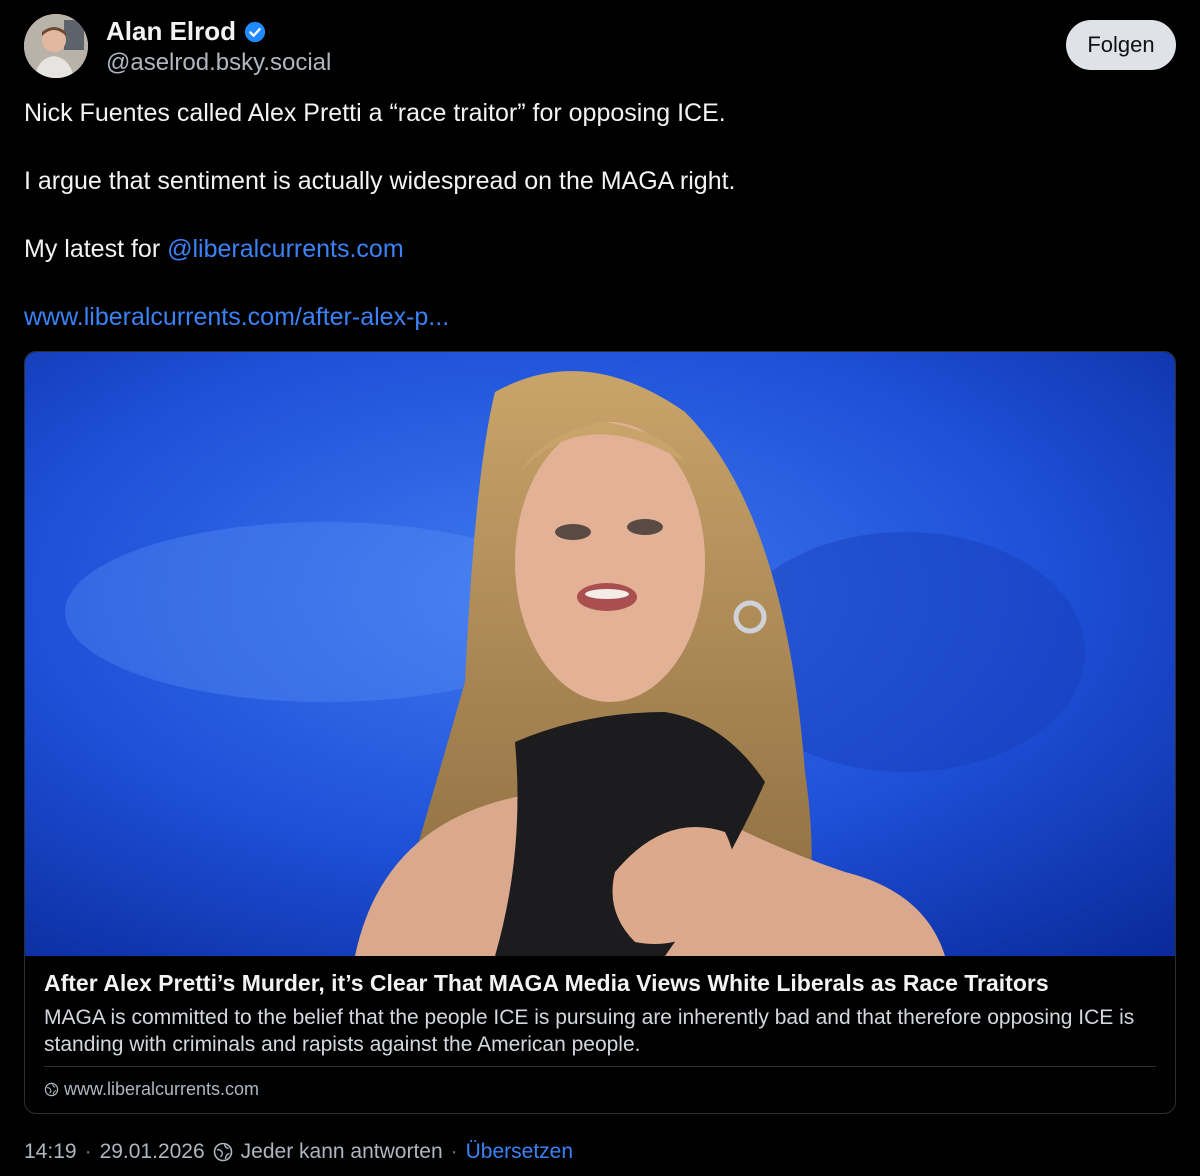 The image size is (1200, 1176). What do you see at coordinates (519, 1152) in the screenshot?
I see `translate-link: Übersetzen` at bounding box center [519, 1152].